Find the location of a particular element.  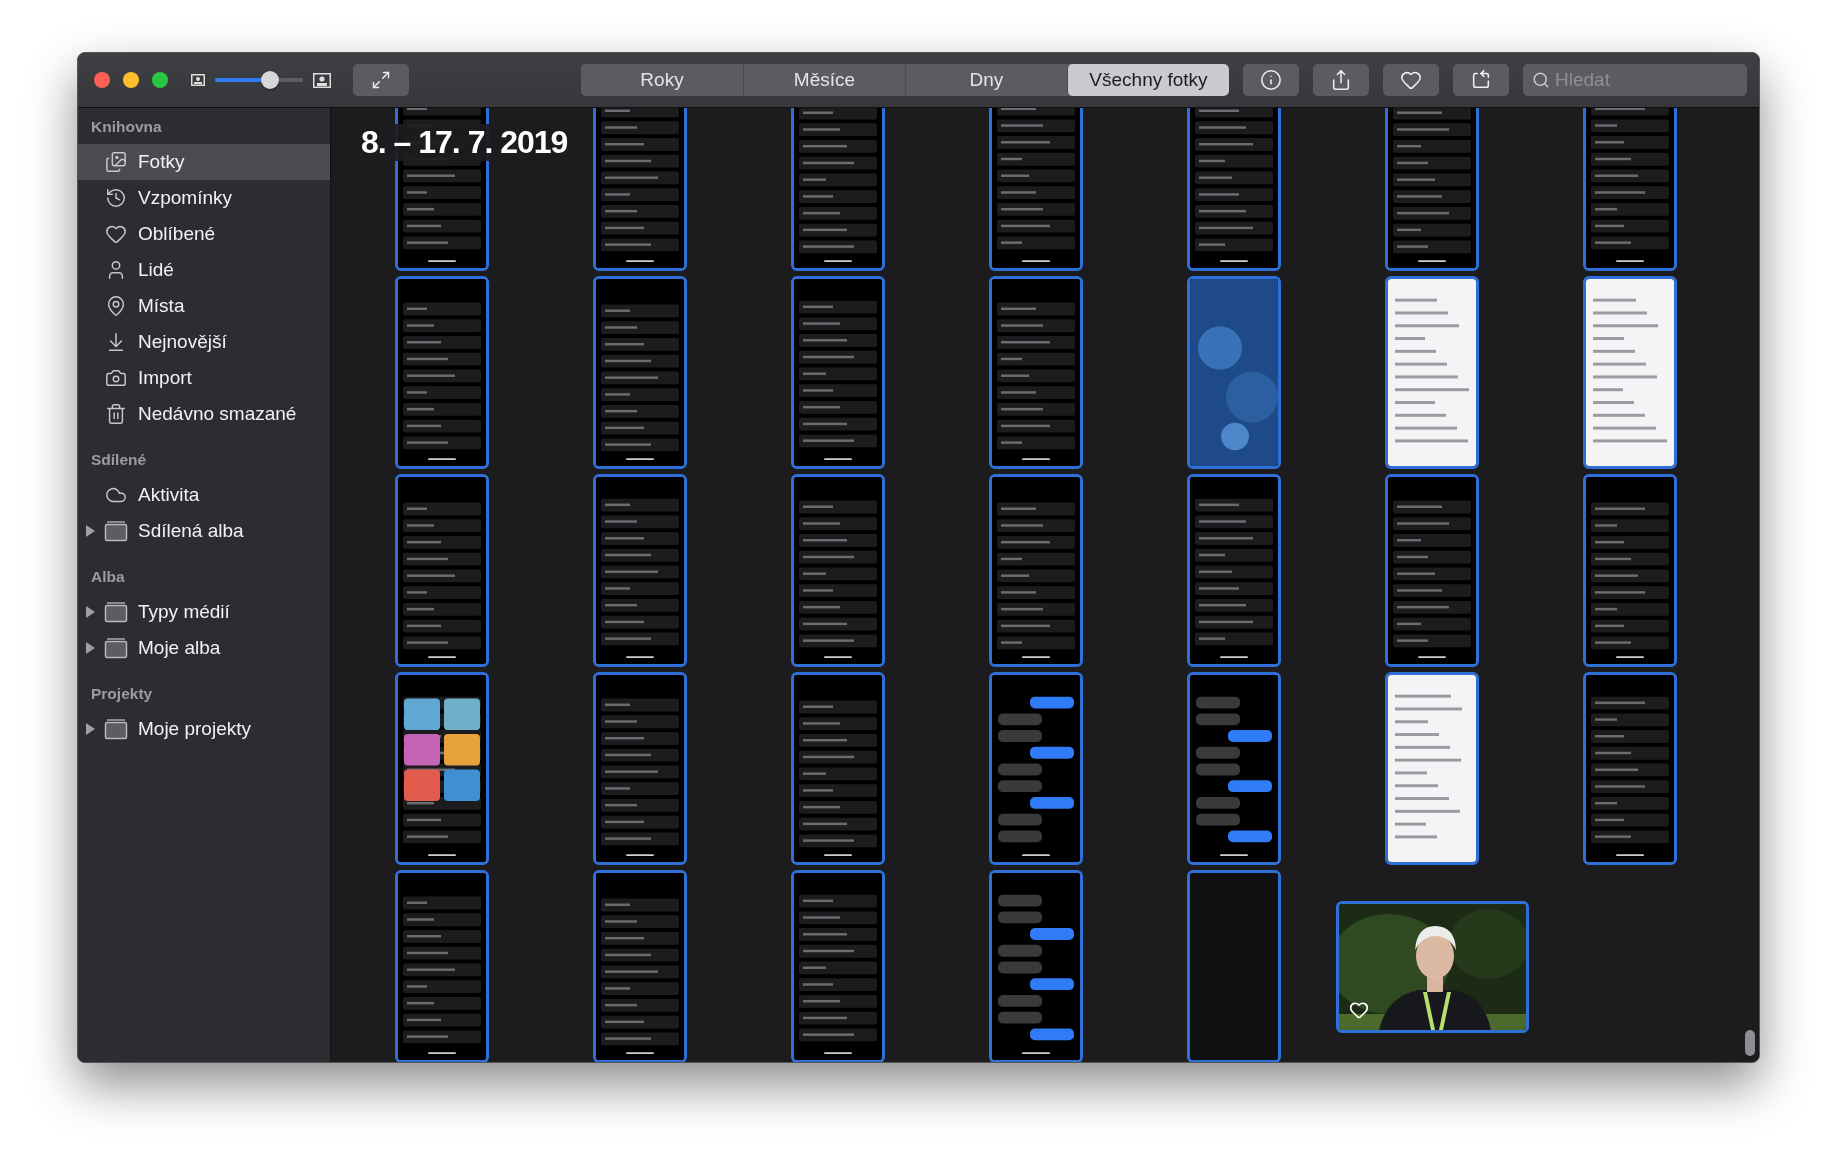

info-button is located at coordinates (1271, 80).